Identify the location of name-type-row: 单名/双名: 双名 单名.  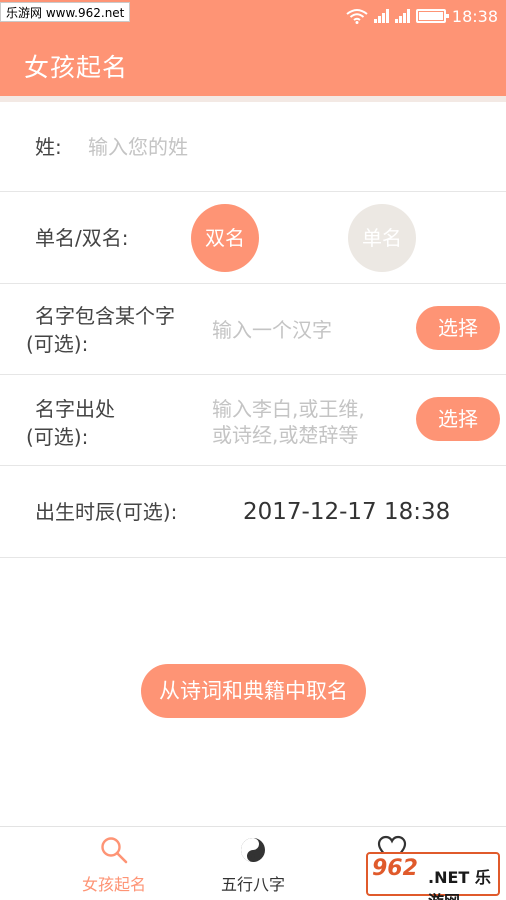
(253, 238).